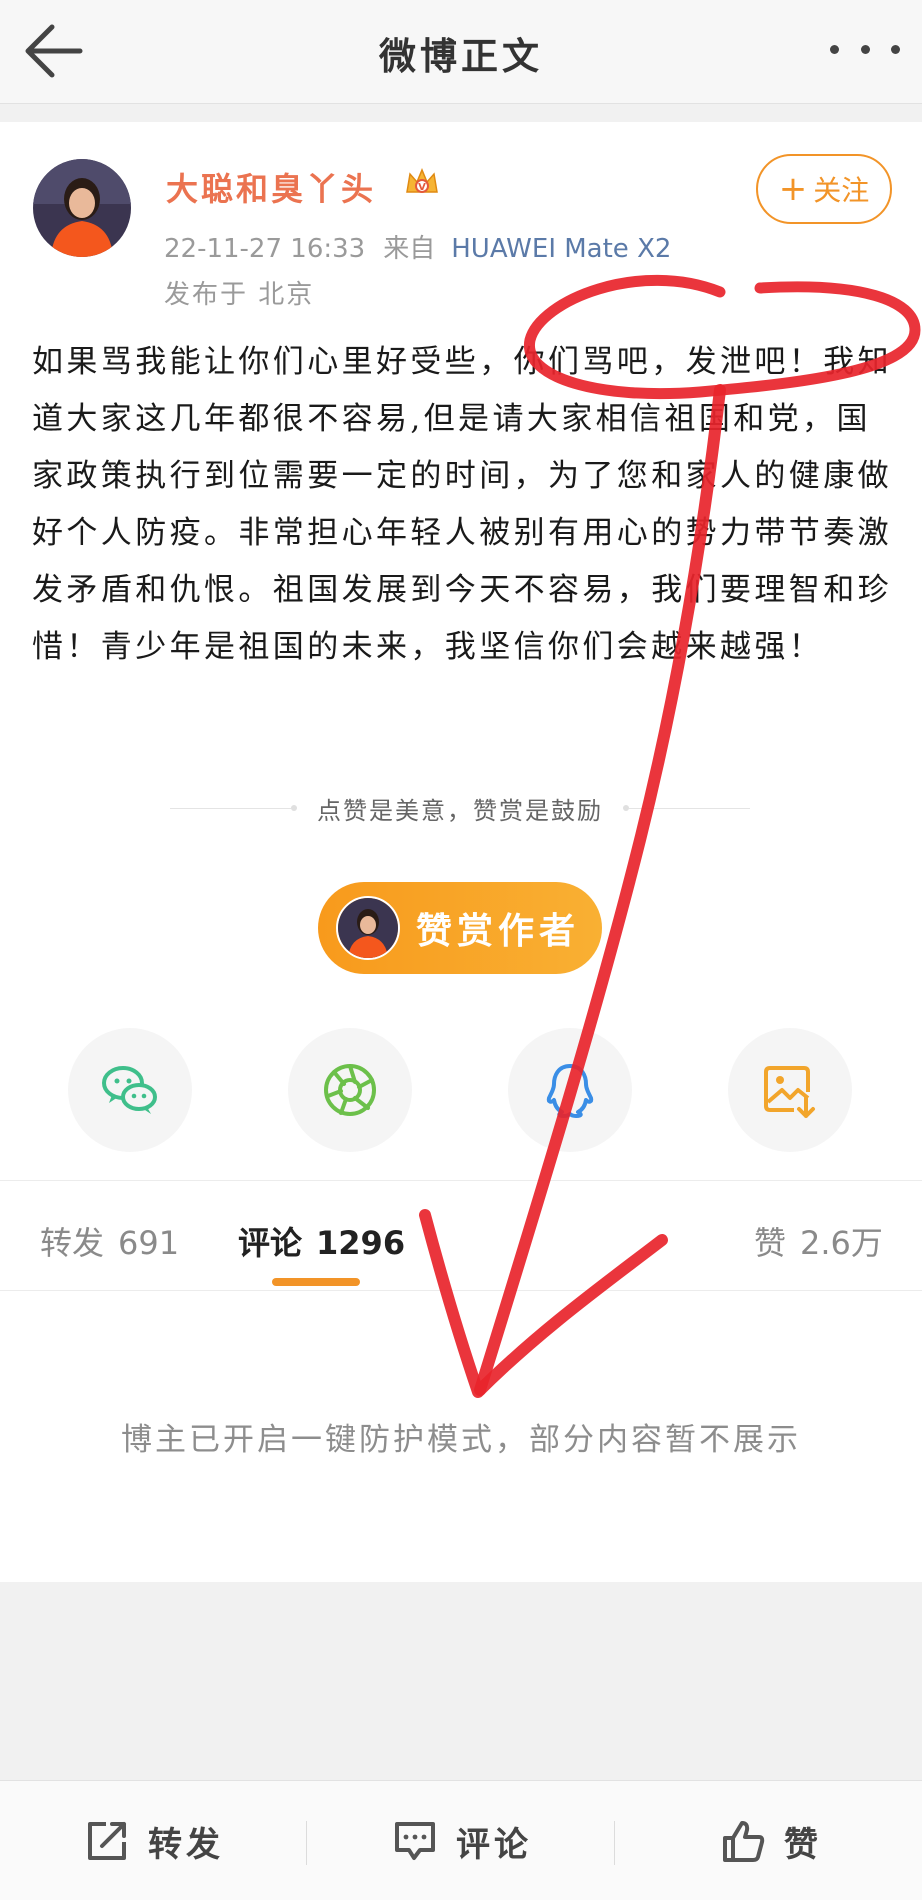  I want to click on repost-label: 转发, so click(186, 1844).